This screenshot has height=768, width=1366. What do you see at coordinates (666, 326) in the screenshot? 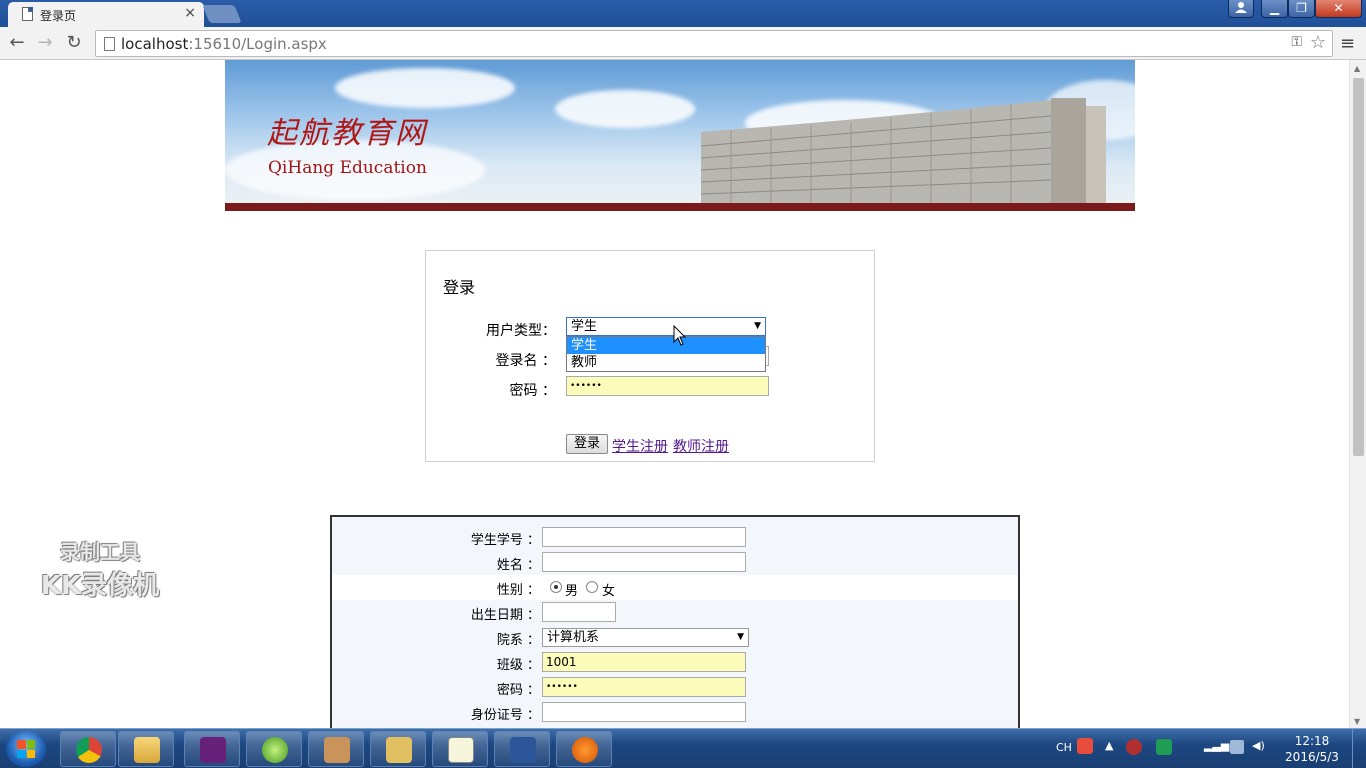
I see `user-type-select: 学生 ▼` at bounding box center [666, 326].